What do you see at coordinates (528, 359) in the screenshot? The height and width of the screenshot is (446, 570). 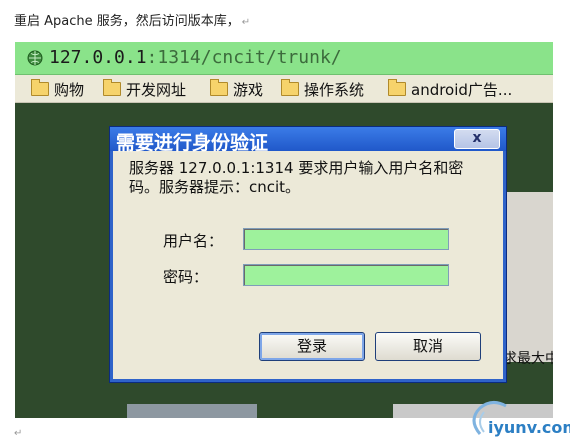 I see `background-partial-text: 求最大中` at bounding box center [528, 359].